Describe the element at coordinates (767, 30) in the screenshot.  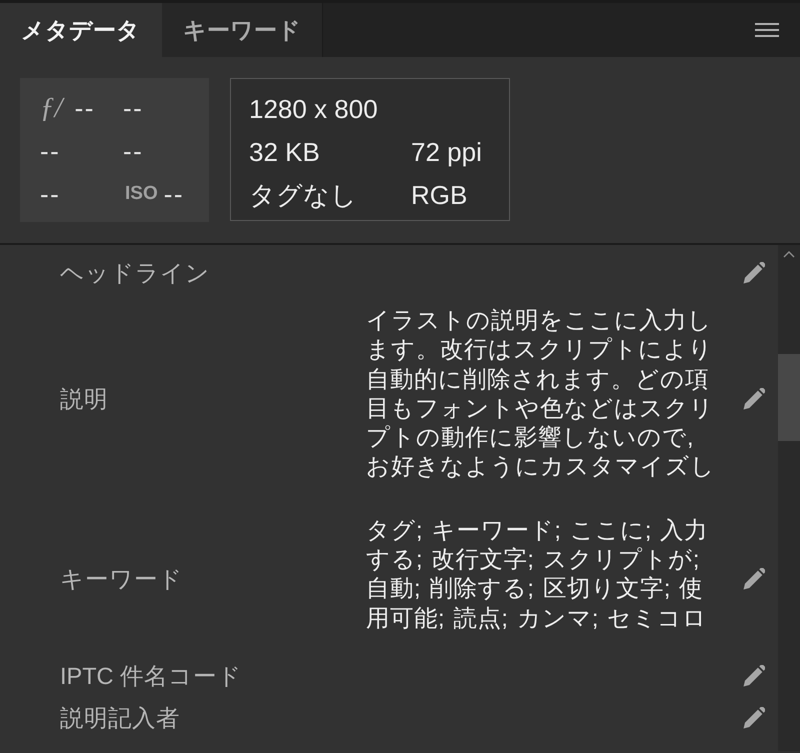
I see `menu-icon` at that location.